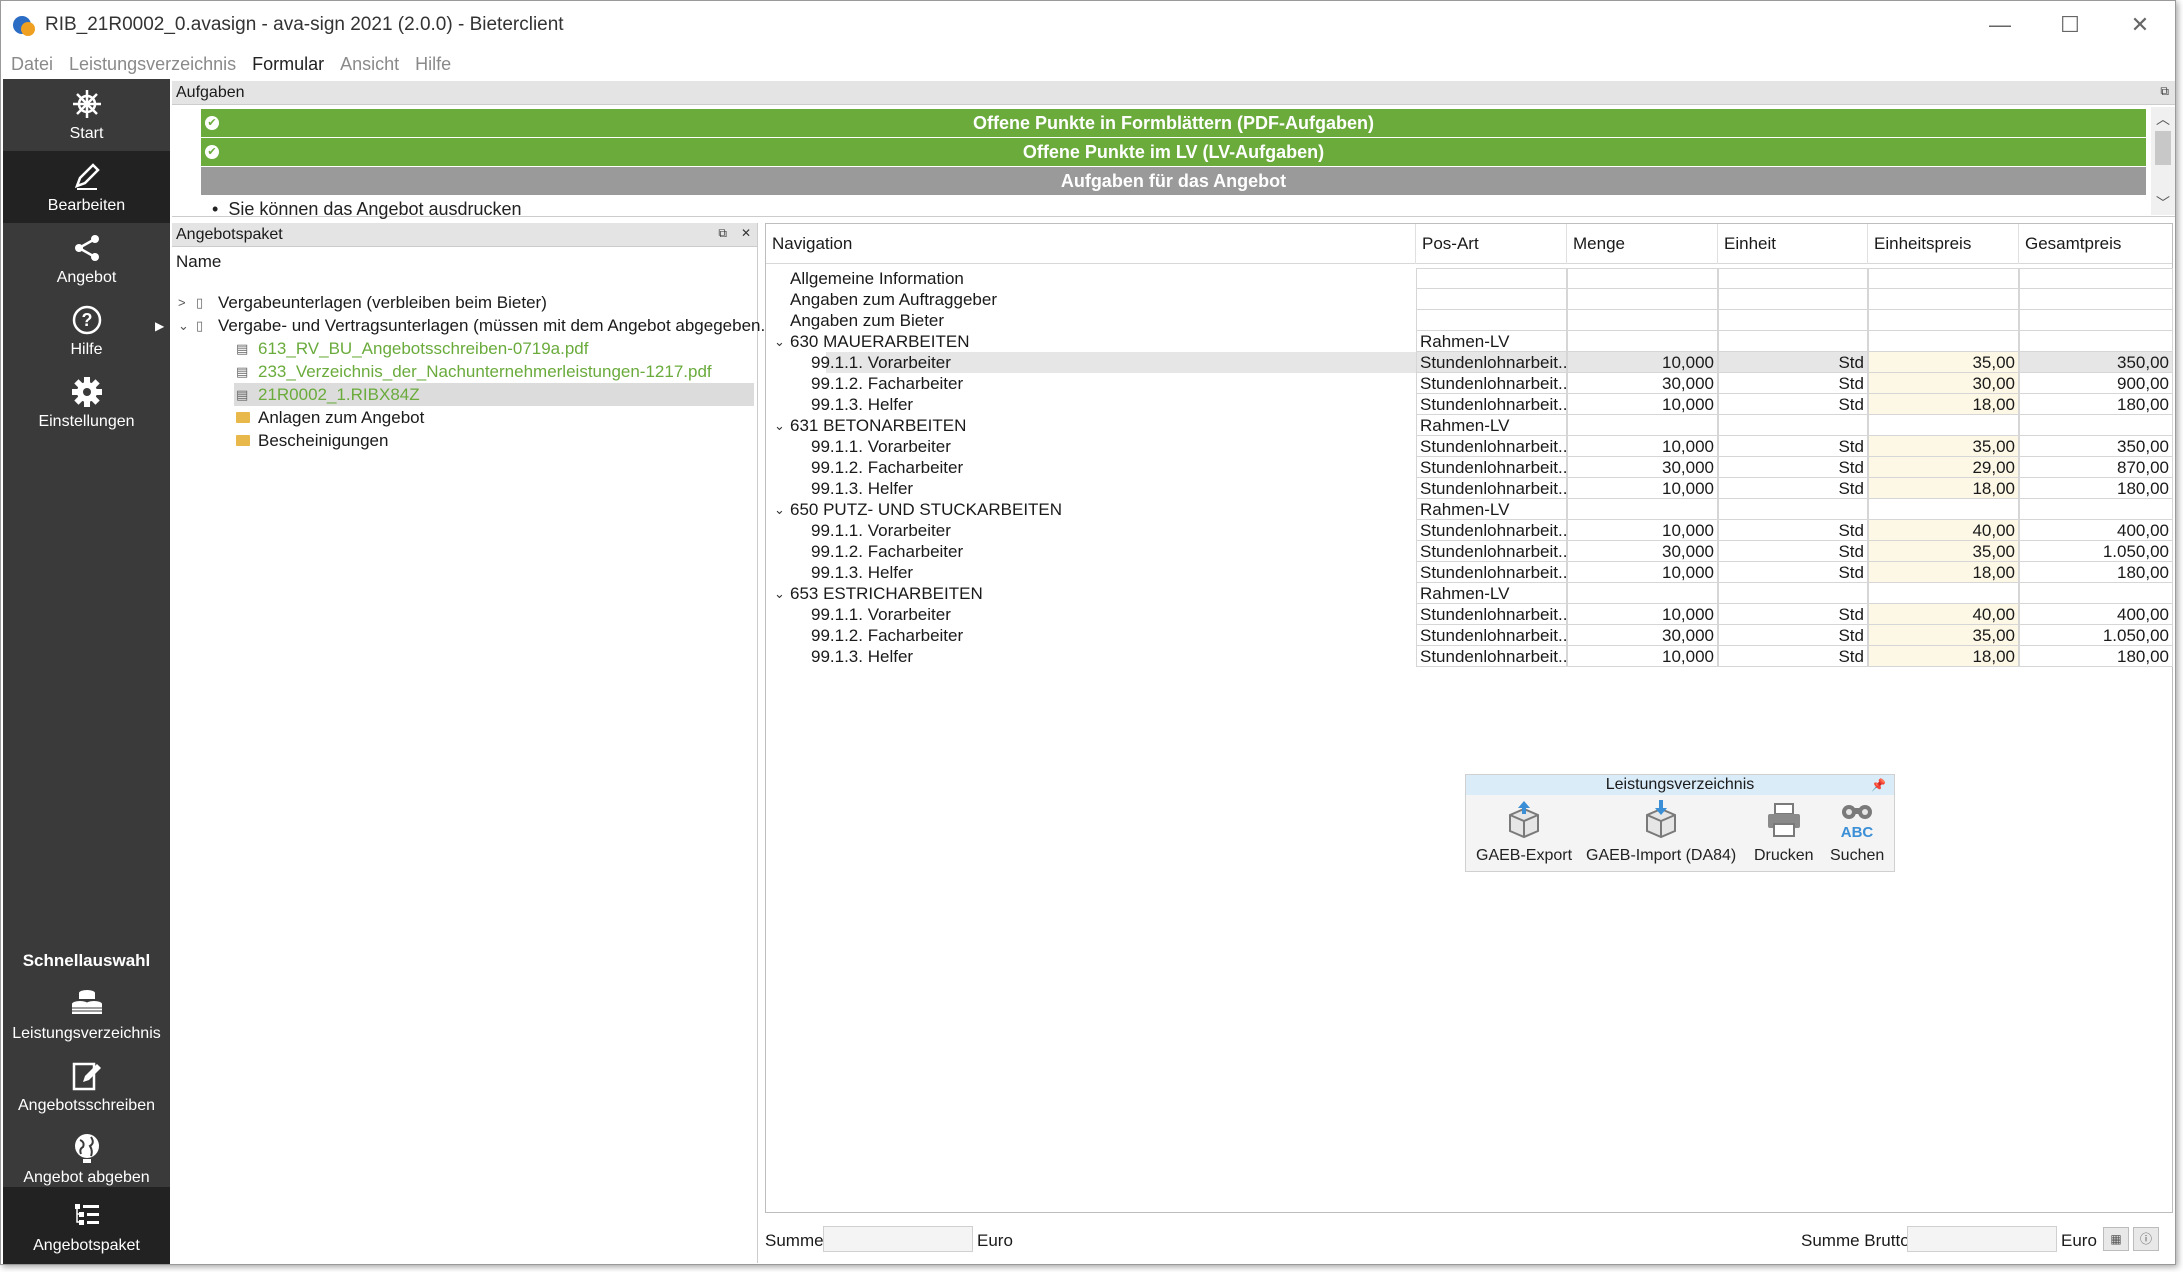 The width and height of the screenshot is (2183, 1272). I want to click on nav-info-row: Angaben zum Auftraggeber, so click(1469, 299).